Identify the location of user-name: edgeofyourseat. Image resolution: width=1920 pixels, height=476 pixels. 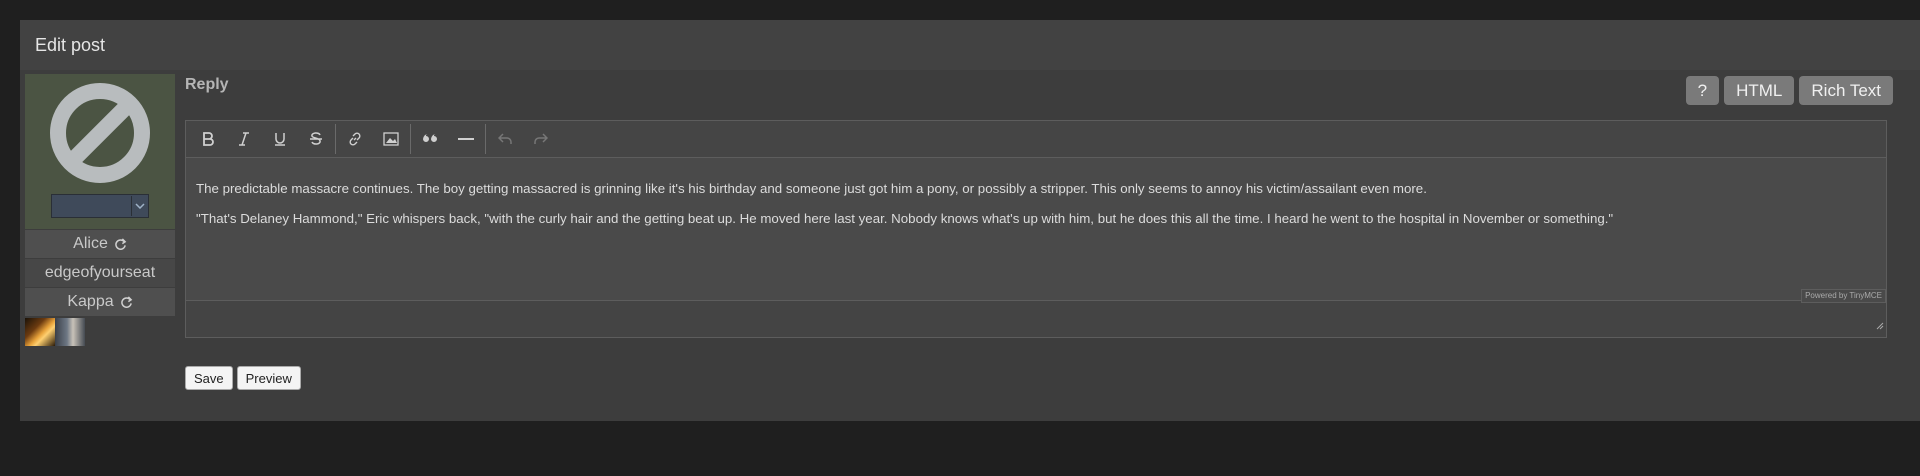
(100, 272).